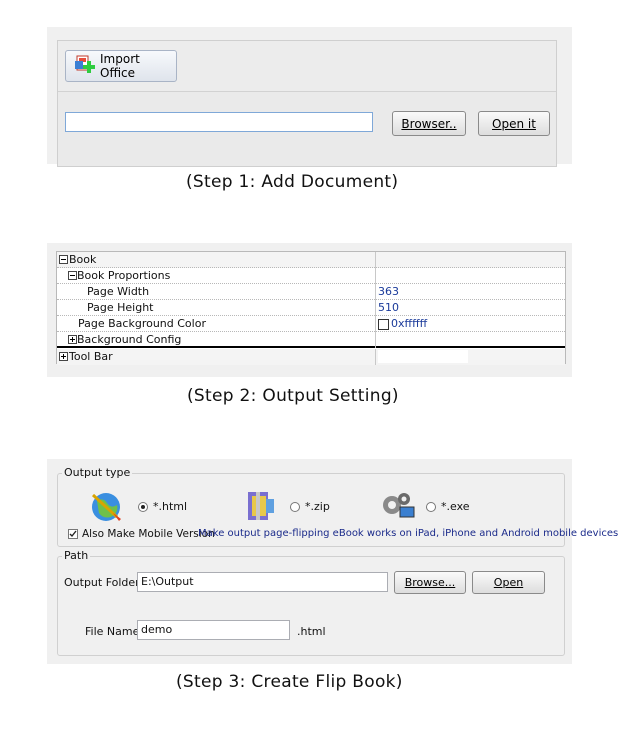 This screenshot has height=734, width=620. What do you see at coordinates (295, 507) in the screenshot?
I see `radio-zip` at bounding box center [295, 507].